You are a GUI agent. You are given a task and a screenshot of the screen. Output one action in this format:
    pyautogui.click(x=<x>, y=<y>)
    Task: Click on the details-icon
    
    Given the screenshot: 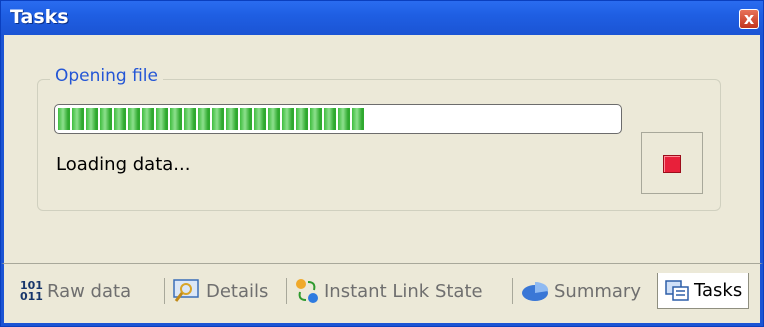 What is the action you would take?
    pyautogui.click(x=186, y=290)
    